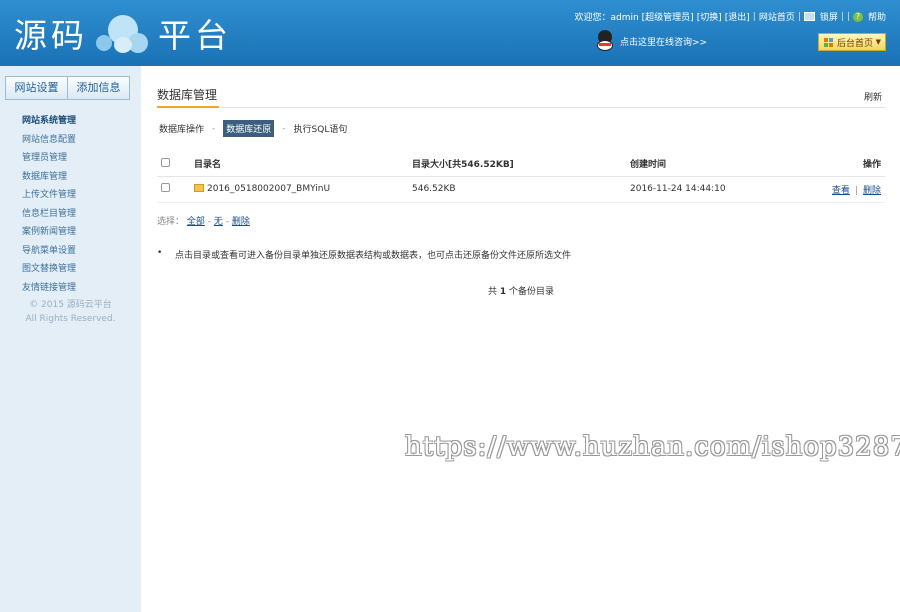 This screenshot has width=900, height=612. Describe the element at coordinates (829, 16) in the screenshot. I see `lock-screen-link: 锁屏` at that location.